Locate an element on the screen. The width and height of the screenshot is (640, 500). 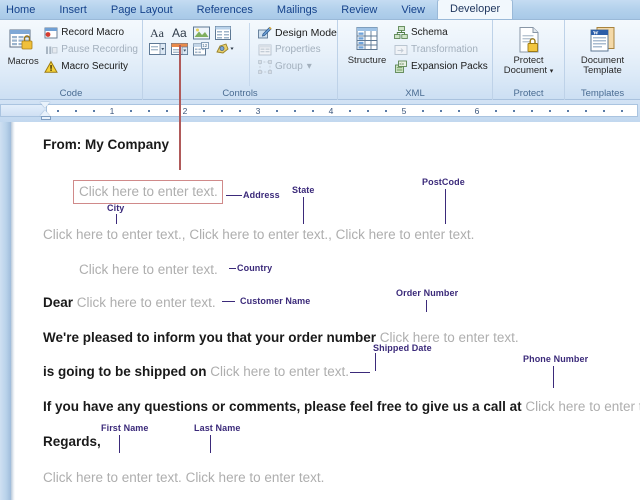
group-label-controls: Controls is located at coordinates (240, 93).